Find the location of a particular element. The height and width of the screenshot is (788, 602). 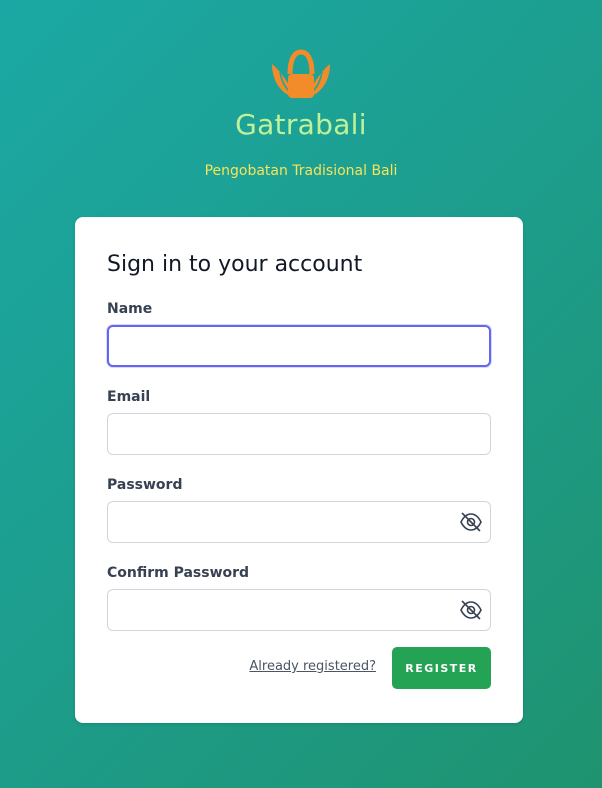

confirm-password-label: Confirm Password is located at coordinates (178, 573).